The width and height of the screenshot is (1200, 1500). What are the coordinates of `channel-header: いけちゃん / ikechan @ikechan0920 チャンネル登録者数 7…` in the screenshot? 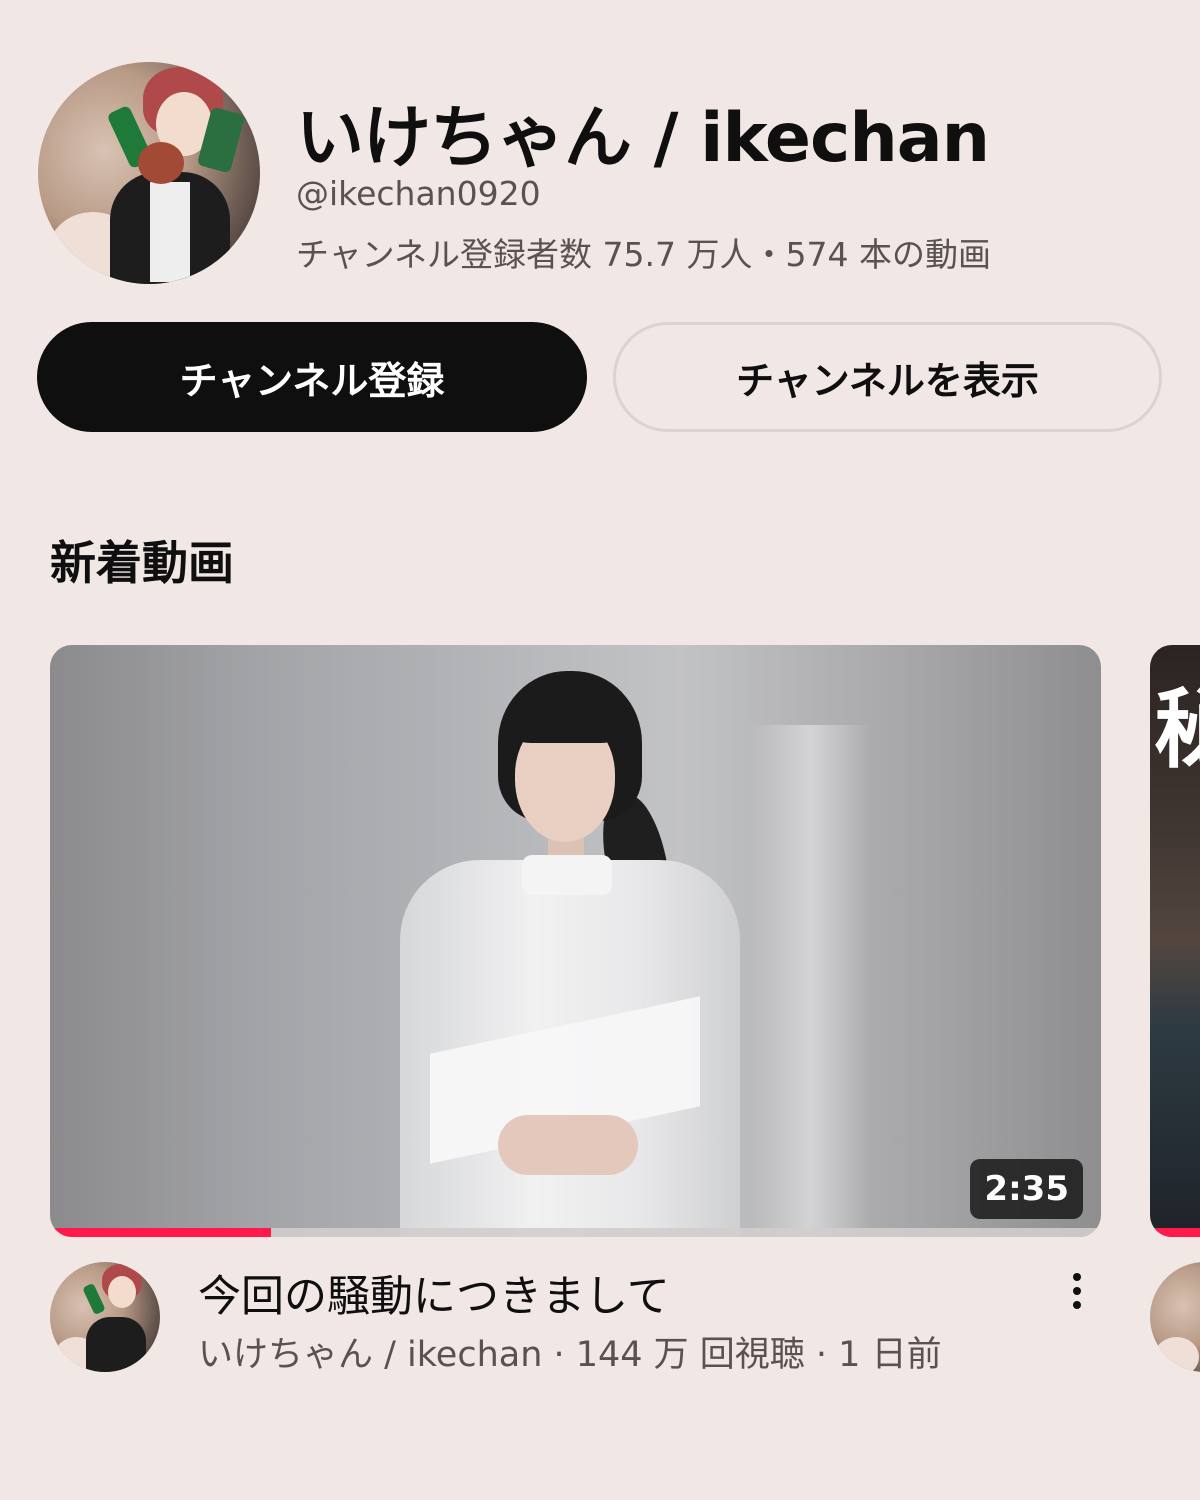 It's located at (600, 174).